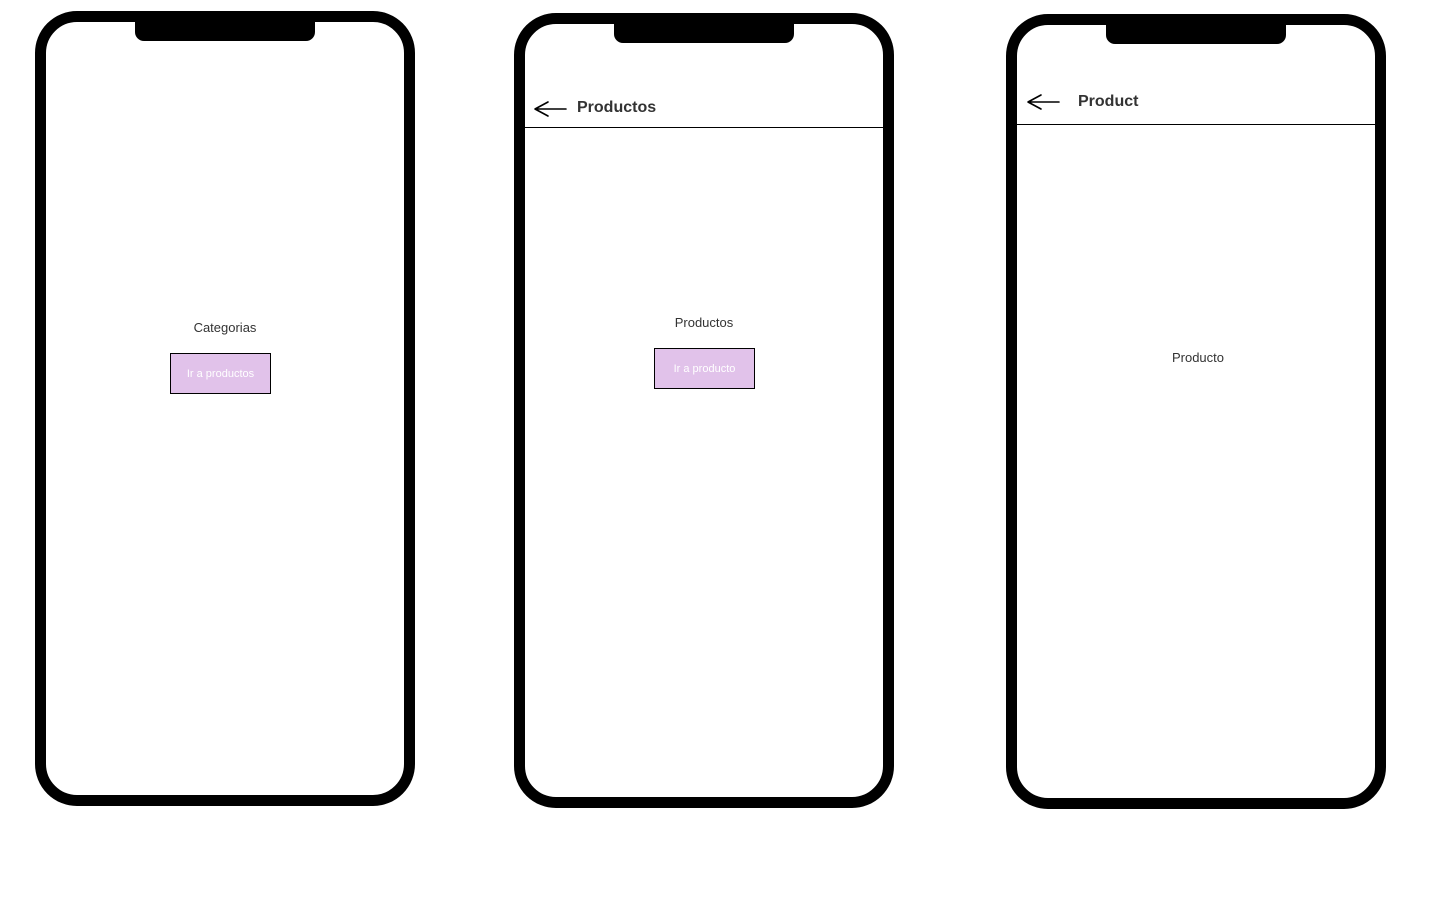 Image resolution: width=1450 pixels, height=907 pixels. What do you see at coordinates (220, 373) in the screenshot?
I see `go-to-products-button: Ir a productos` at bounding box center [220, 373].